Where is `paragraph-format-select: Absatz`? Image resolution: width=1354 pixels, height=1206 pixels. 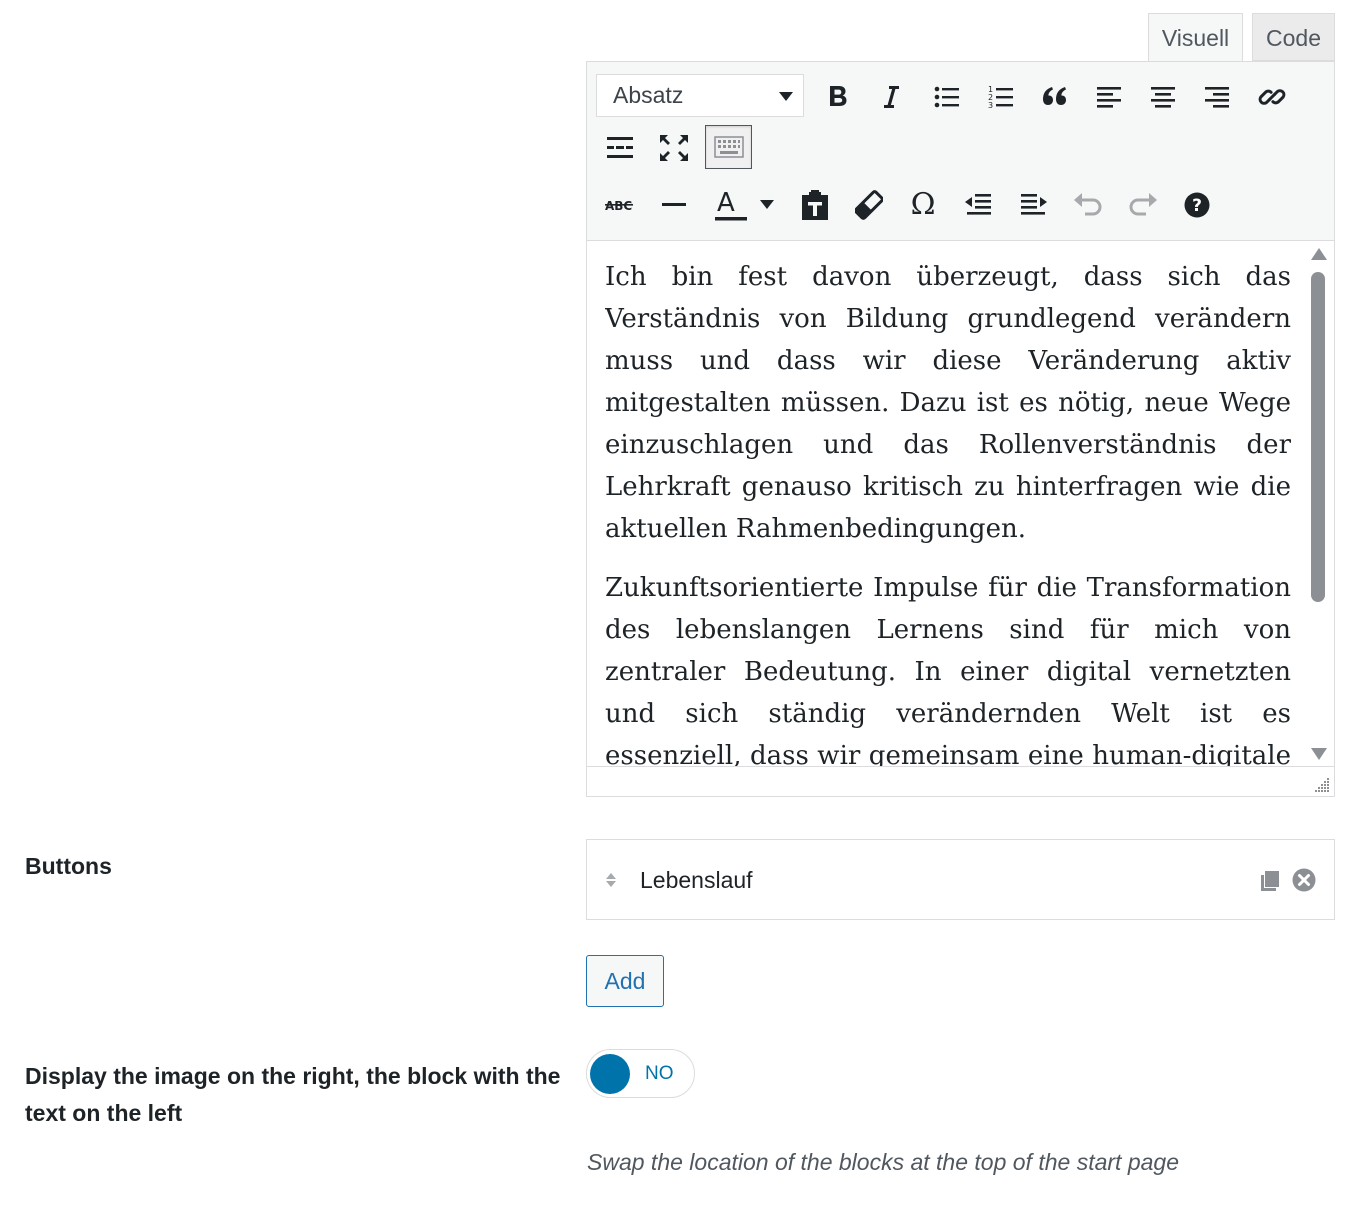 paragraph-format-select: Absatz is located at coordinates (700, 95).